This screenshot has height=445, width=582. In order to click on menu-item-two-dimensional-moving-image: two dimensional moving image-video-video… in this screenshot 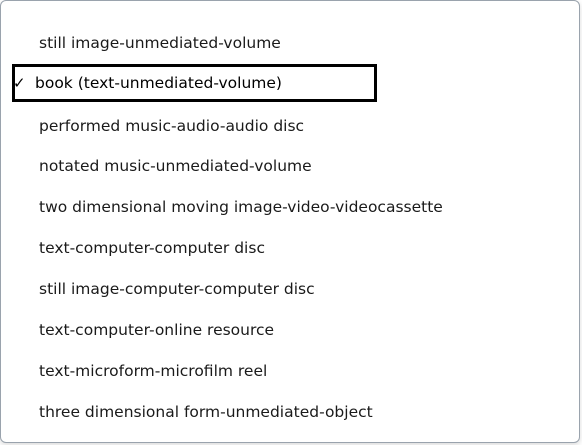, I will do `click(290, 207)`.